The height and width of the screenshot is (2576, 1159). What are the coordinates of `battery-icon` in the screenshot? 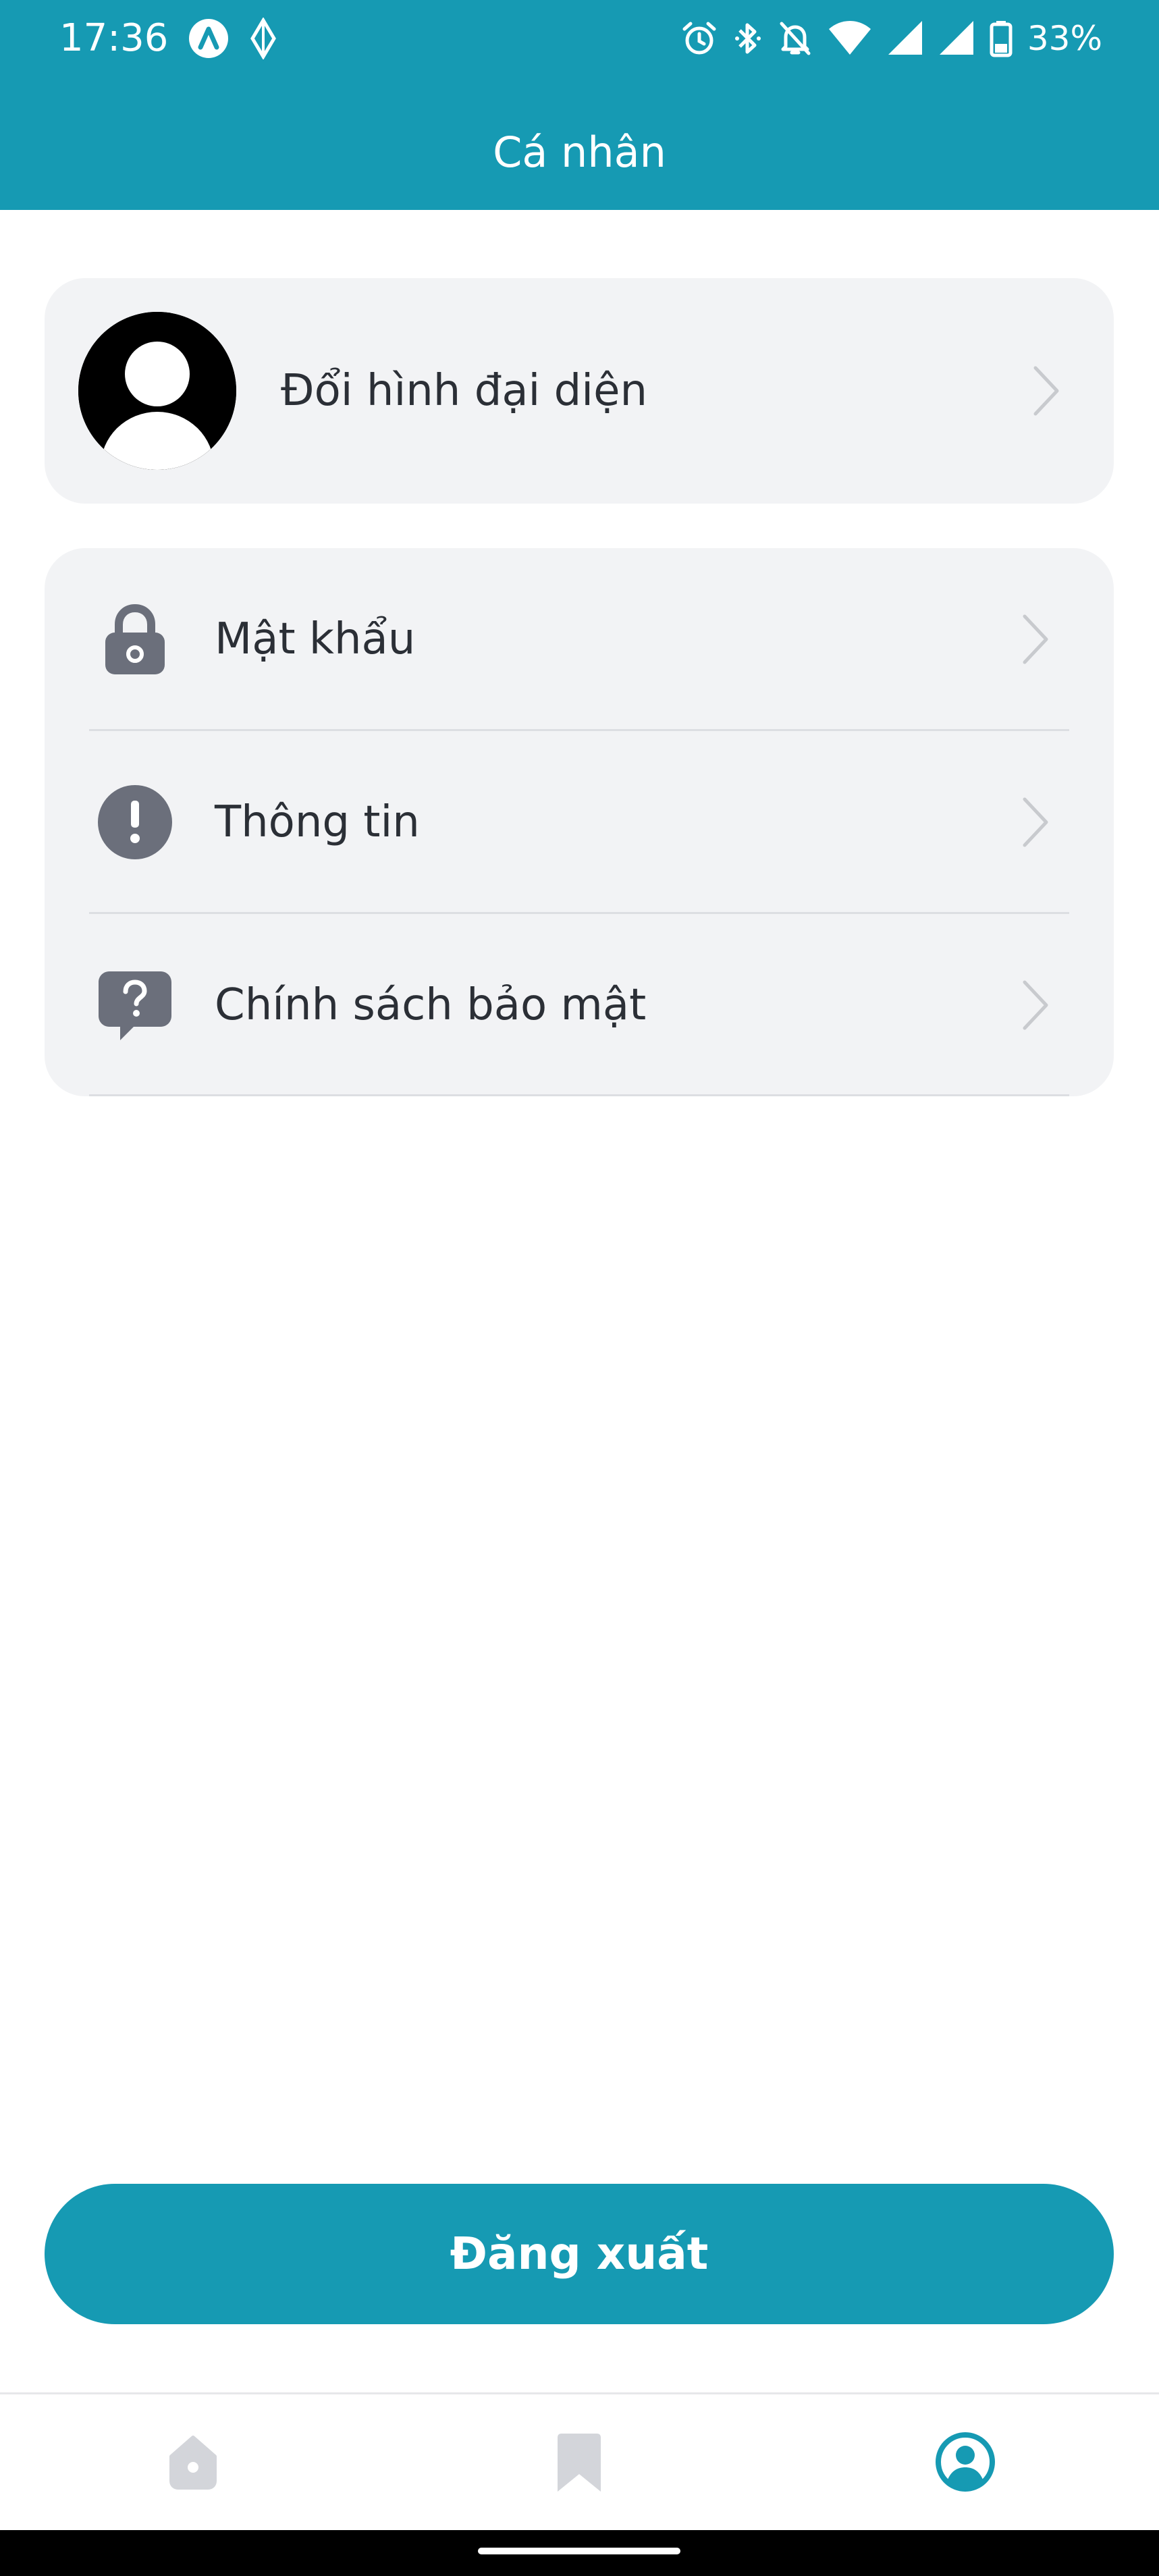 It's located at (1001, 38).